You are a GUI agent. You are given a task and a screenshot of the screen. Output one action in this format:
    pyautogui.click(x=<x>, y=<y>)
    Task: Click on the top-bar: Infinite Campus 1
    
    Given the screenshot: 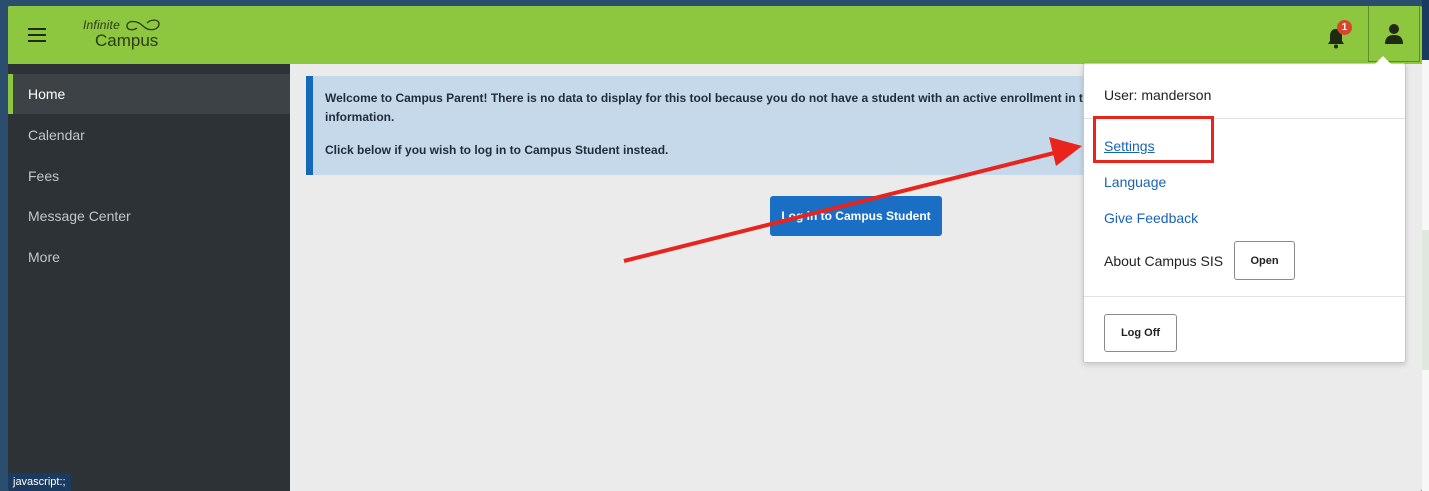 What is the action you would take?
    pyautogui.click(x=715, y=35)
    